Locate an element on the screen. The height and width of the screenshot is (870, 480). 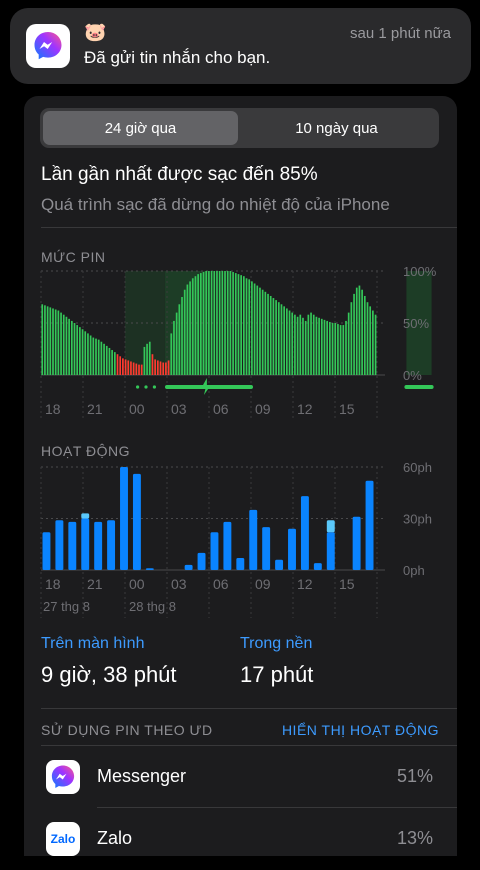
app-row-zalo: Zalo Zalo 13% is located at coordinates (240, 839).